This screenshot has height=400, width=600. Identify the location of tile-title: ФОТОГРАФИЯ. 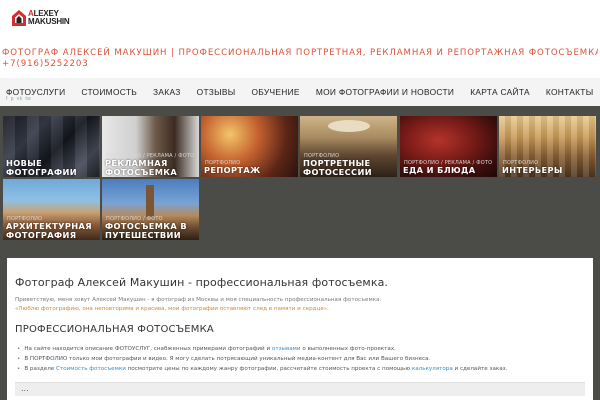
(41, 235).